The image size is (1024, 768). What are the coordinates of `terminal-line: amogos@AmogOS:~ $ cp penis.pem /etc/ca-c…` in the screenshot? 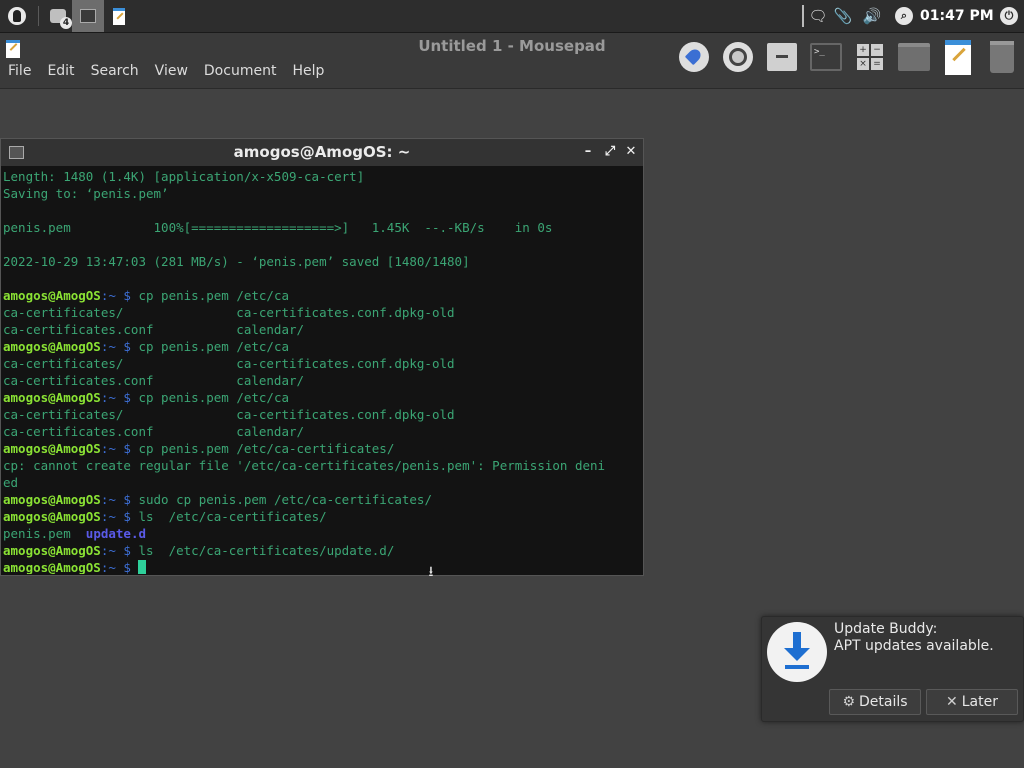 It's located at (323, 448).